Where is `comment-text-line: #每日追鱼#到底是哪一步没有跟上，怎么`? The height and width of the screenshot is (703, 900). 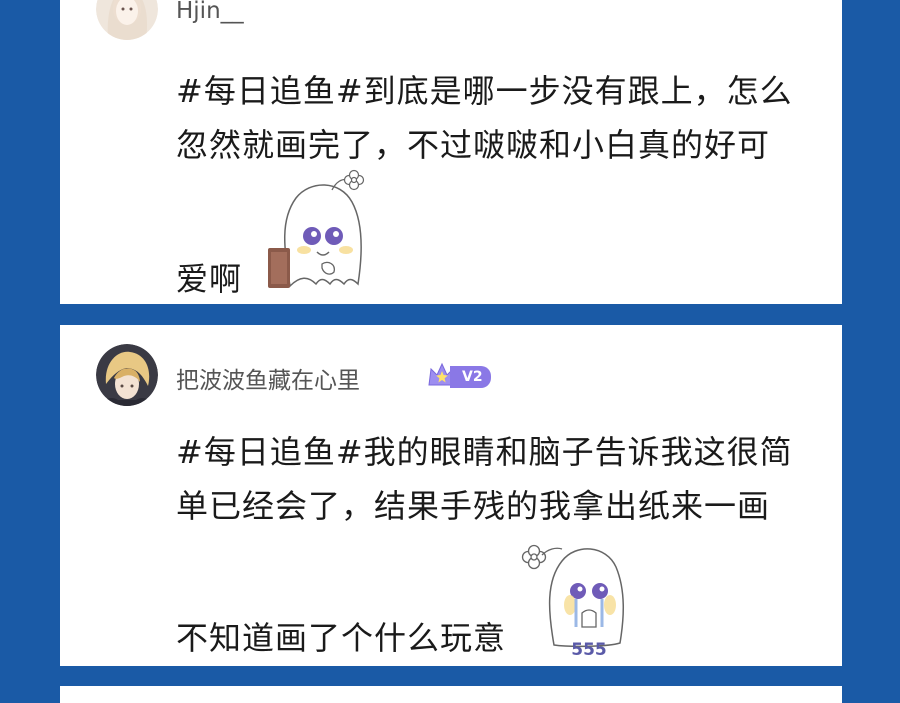 comment-text-line: #每日追鱼#到底是哪一步没有跟上，怎么 is located at coordinates (484, 91).